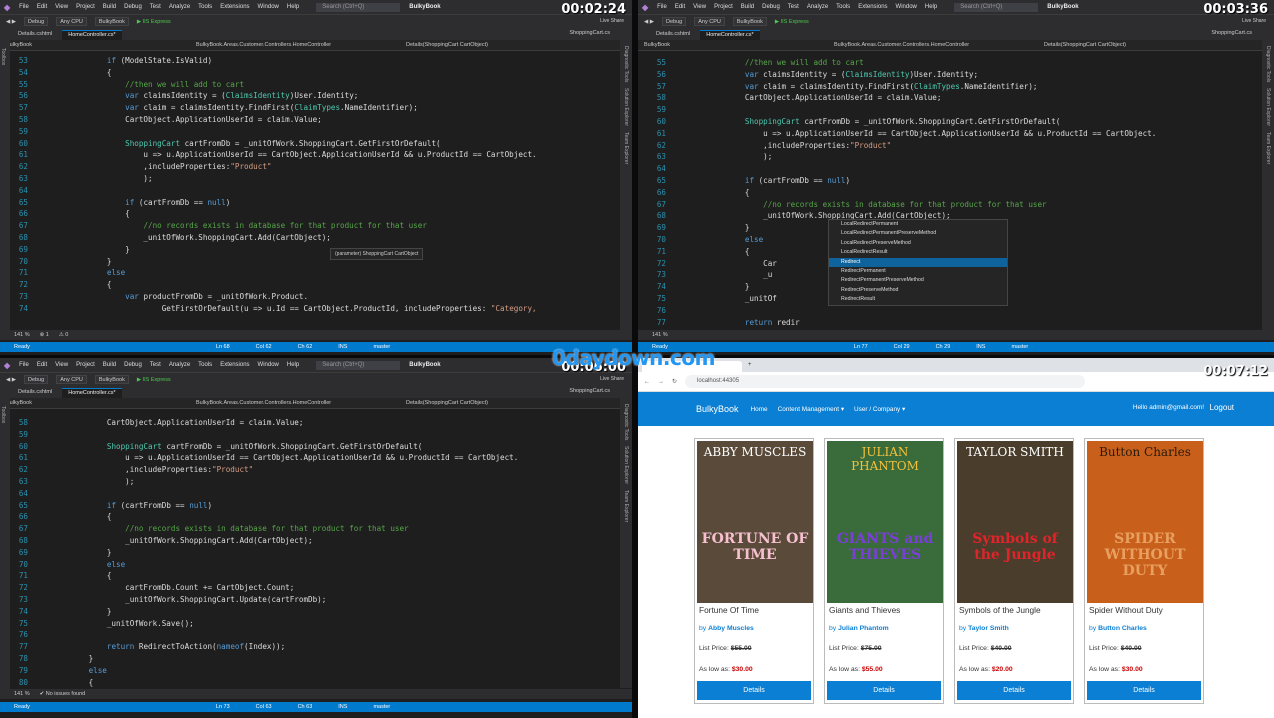 Image resolution: width=1274 pixels, height=718 pixels. I want to click on tab-details: Details.cshtml, so click(35, 393).